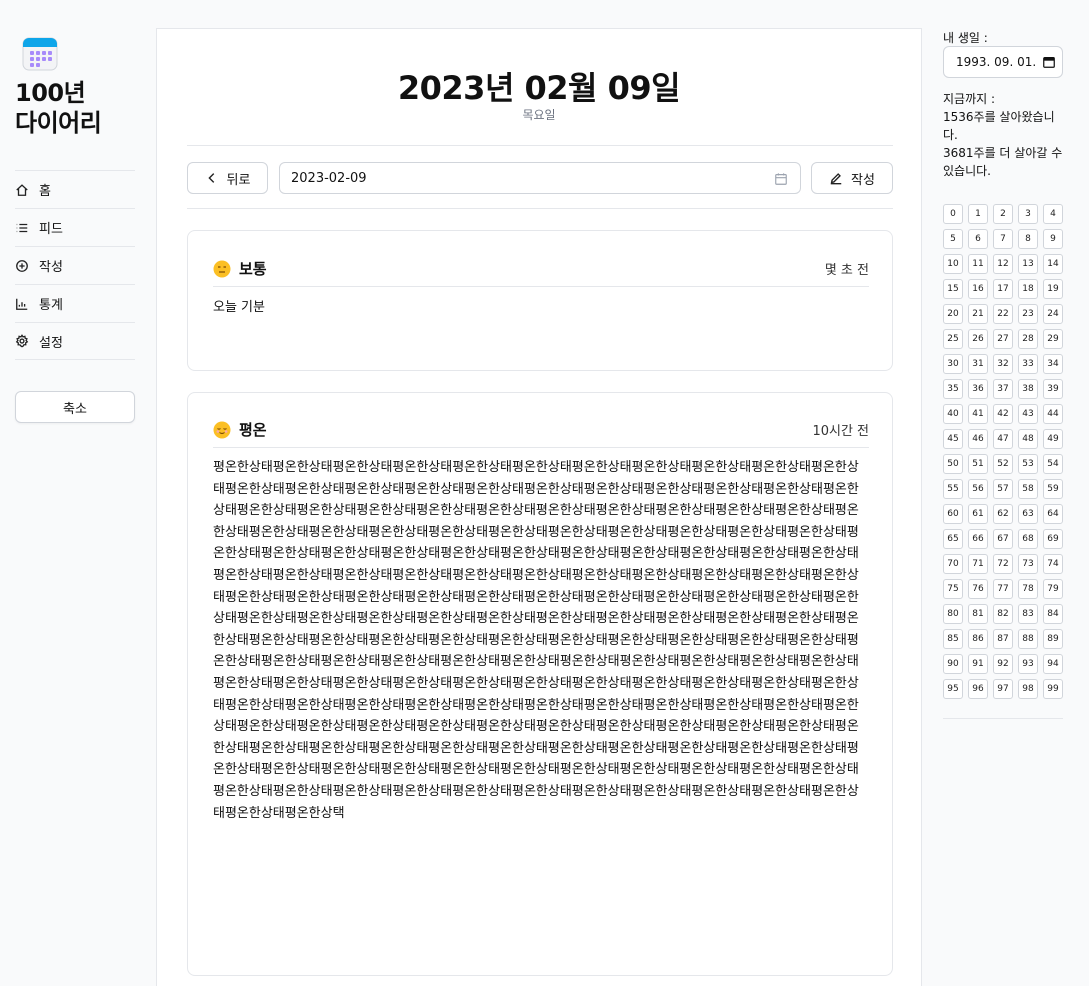 This screenshot has width=1089, height=986. What do you see at coordinates (1053, 514) in the screenshot?
I see `year-cell: 64` at bounding box center [1053, 514].